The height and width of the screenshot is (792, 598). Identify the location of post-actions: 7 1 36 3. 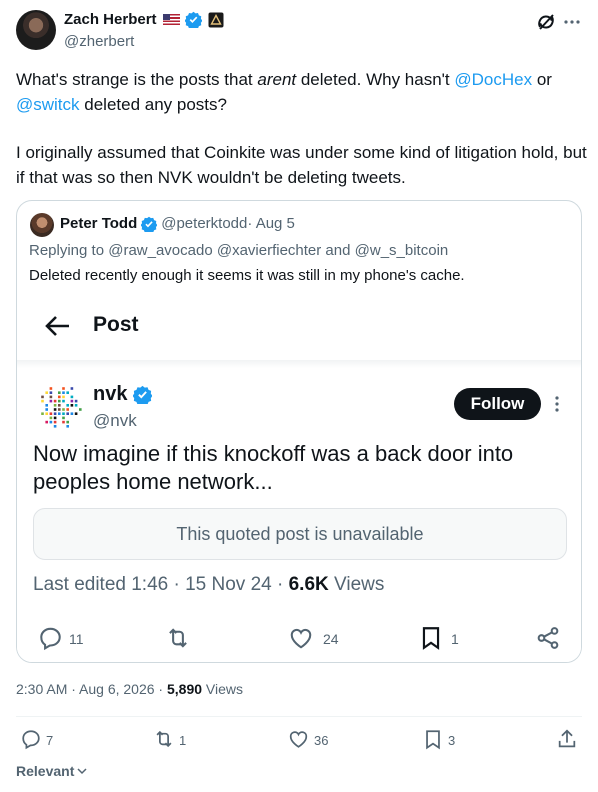
(299, 740).